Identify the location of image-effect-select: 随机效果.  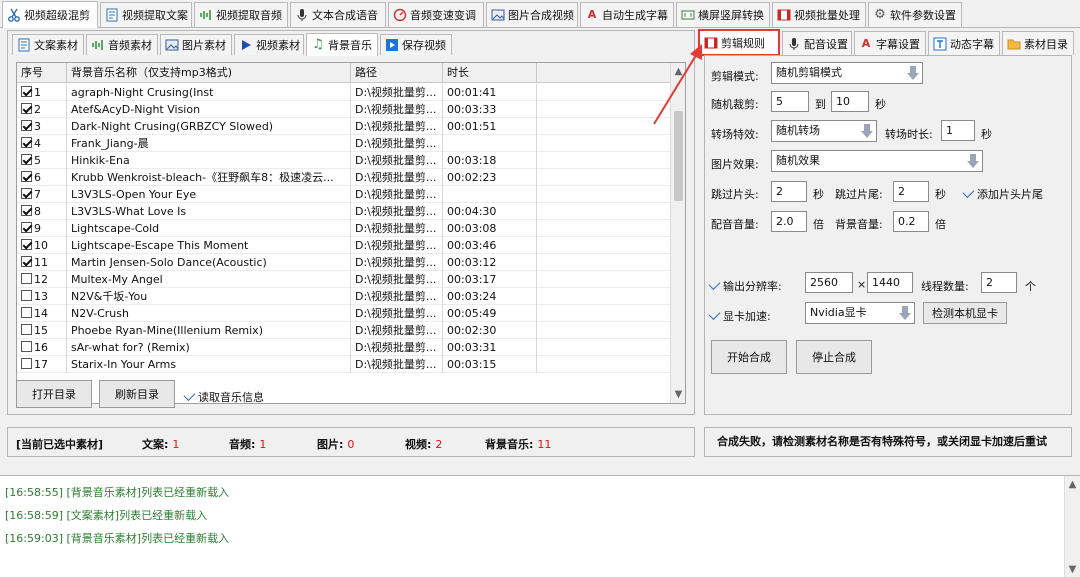
(877, 161).